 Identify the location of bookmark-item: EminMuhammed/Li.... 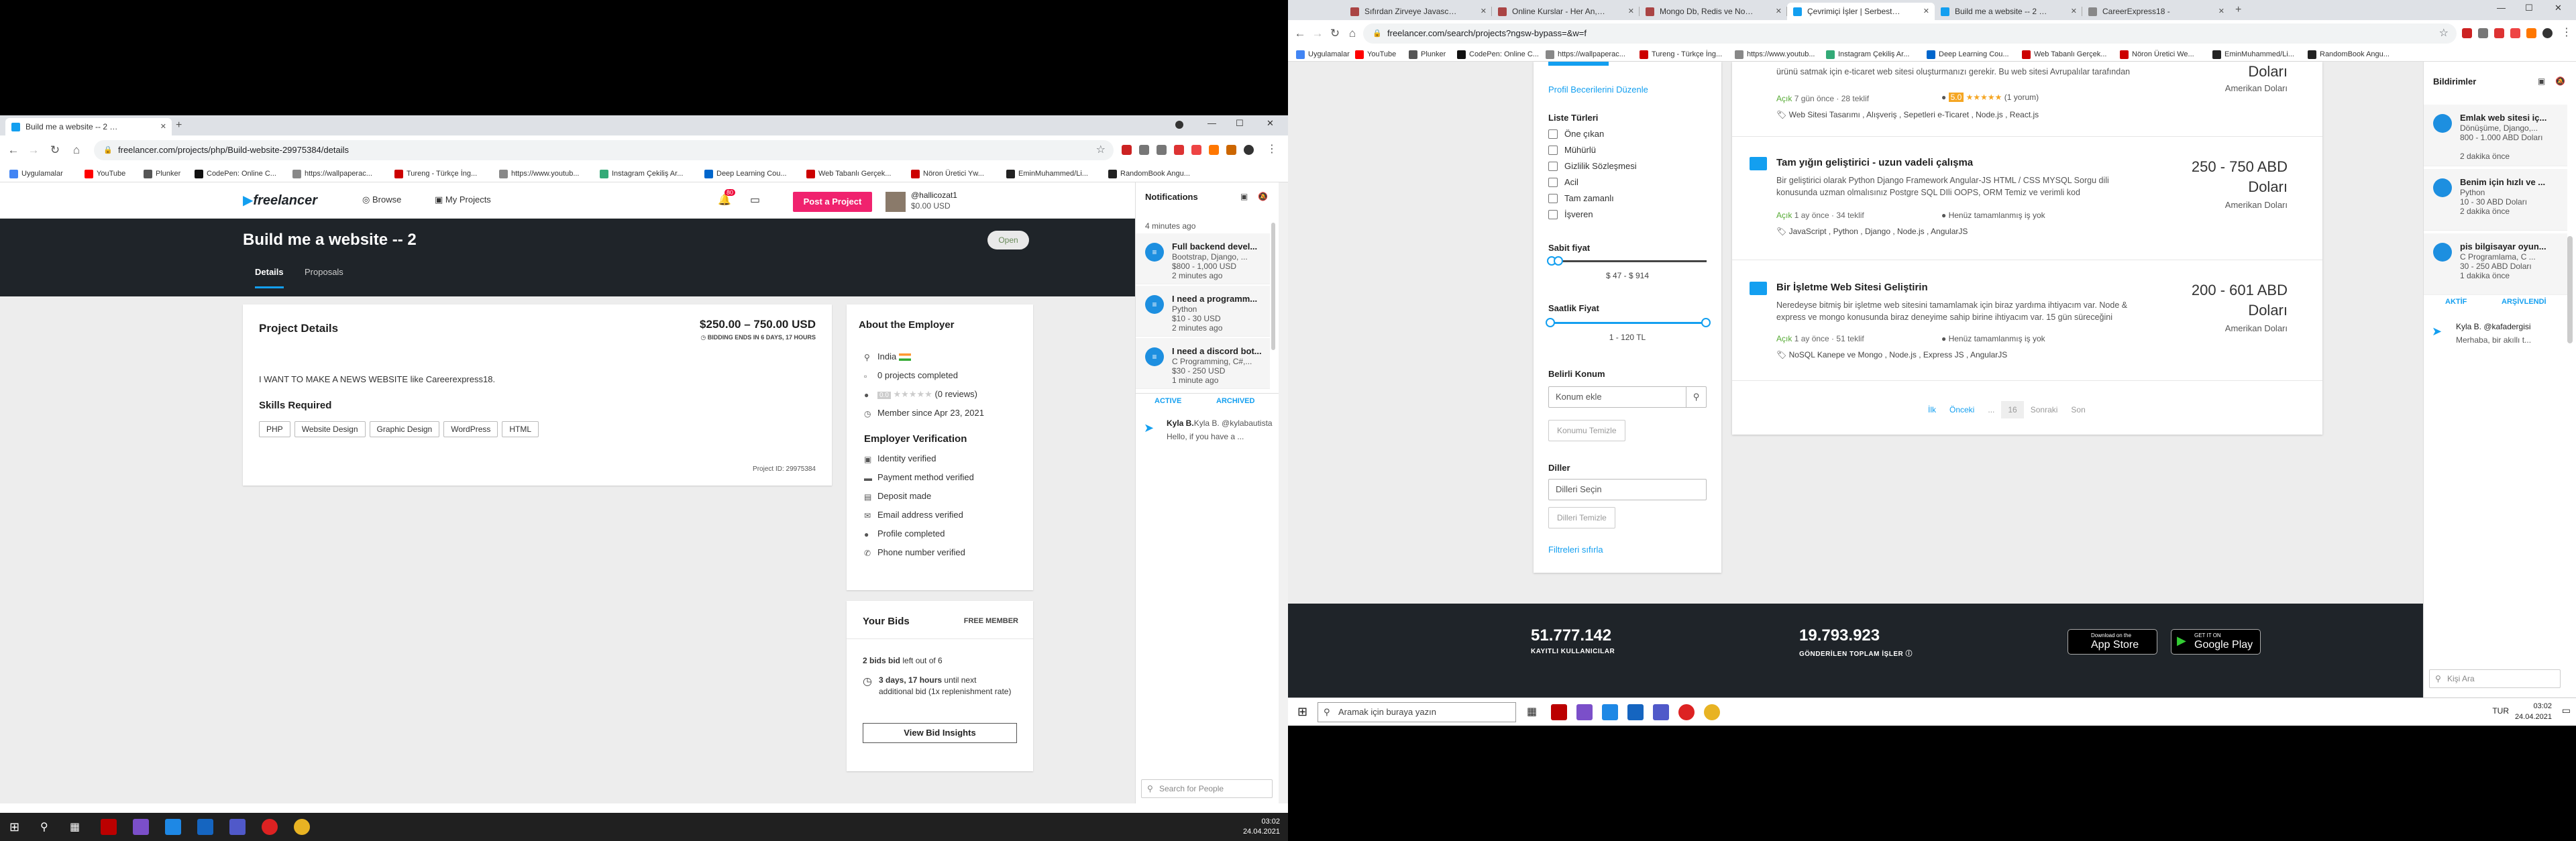
(1047, 173).